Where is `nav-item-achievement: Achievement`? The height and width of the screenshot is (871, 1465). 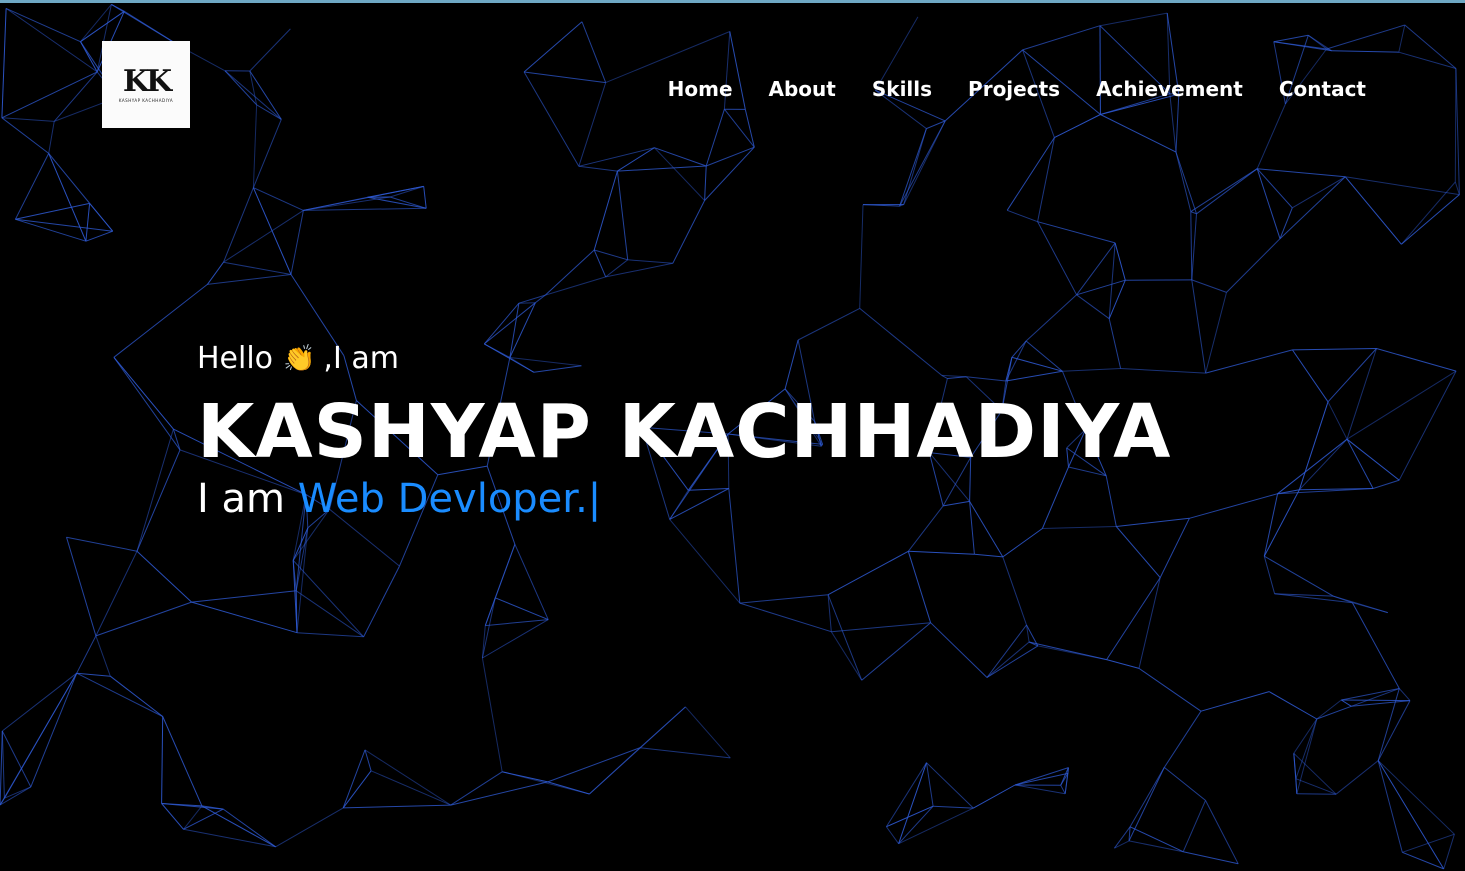 nav-item-achievement: Achievement is located at coordinates (1169, 89).